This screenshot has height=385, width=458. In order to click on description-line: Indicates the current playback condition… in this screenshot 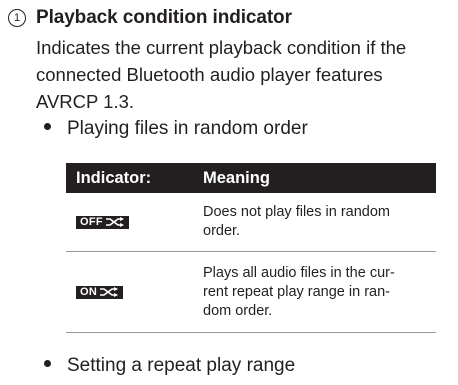, I will do `click(221, 47)`.